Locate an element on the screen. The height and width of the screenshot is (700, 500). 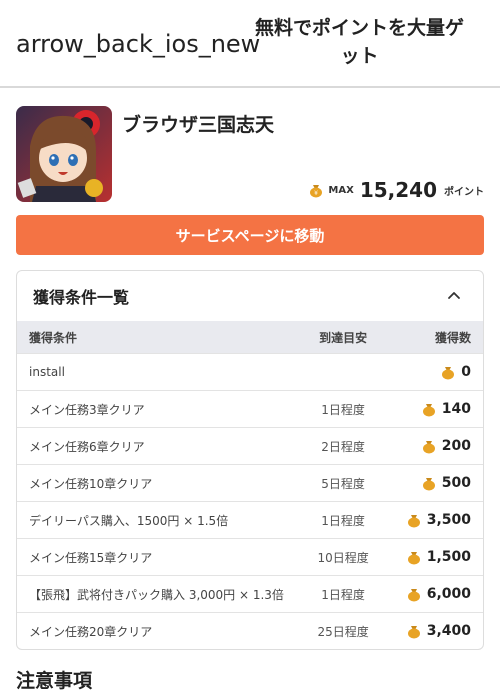
reward-cell: 500 is located at coordinates (441, 483).